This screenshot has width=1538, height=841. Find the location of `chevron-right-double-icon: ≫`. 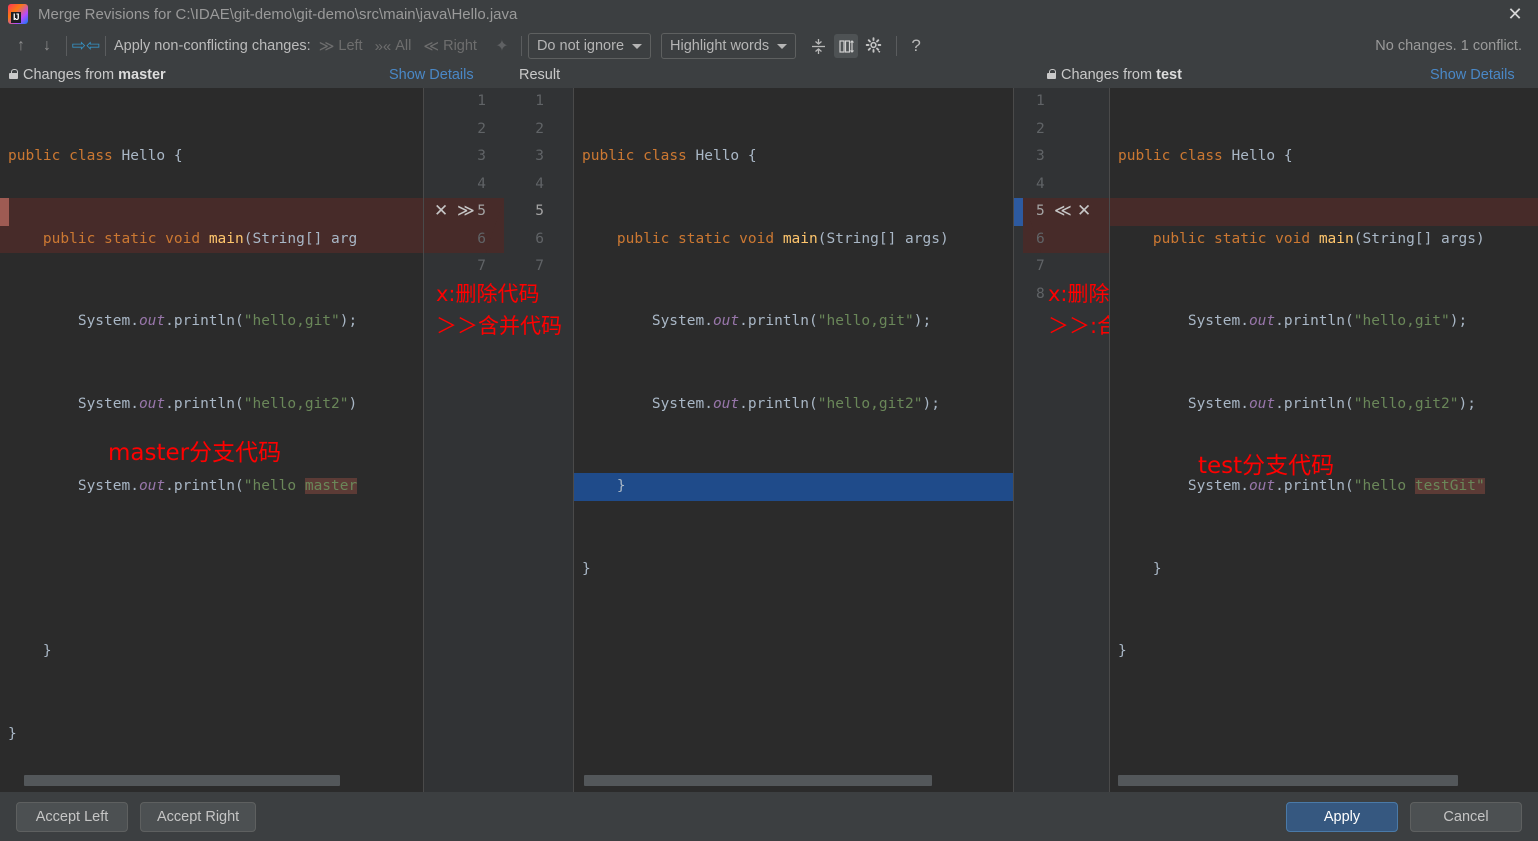

chevron-right-double-icon: ≫ is located at coordinates (326, 46).